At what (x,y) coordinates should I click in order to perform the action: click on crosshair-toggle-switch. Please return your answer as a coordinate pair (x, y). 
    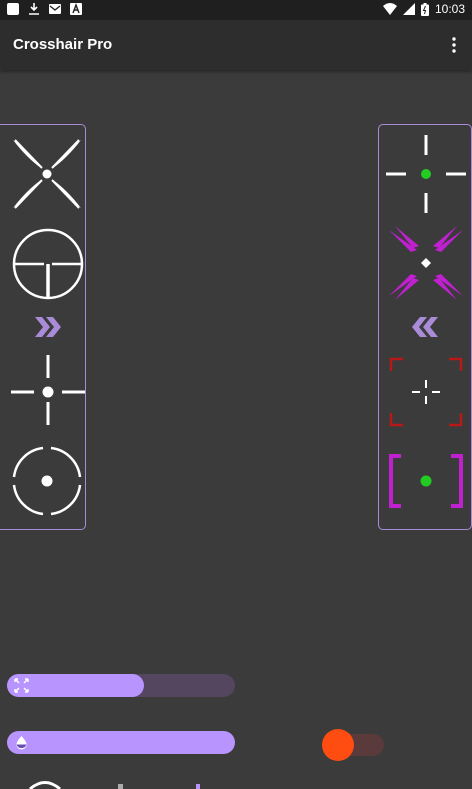
    Looking at the image, I should click on (354, 744).